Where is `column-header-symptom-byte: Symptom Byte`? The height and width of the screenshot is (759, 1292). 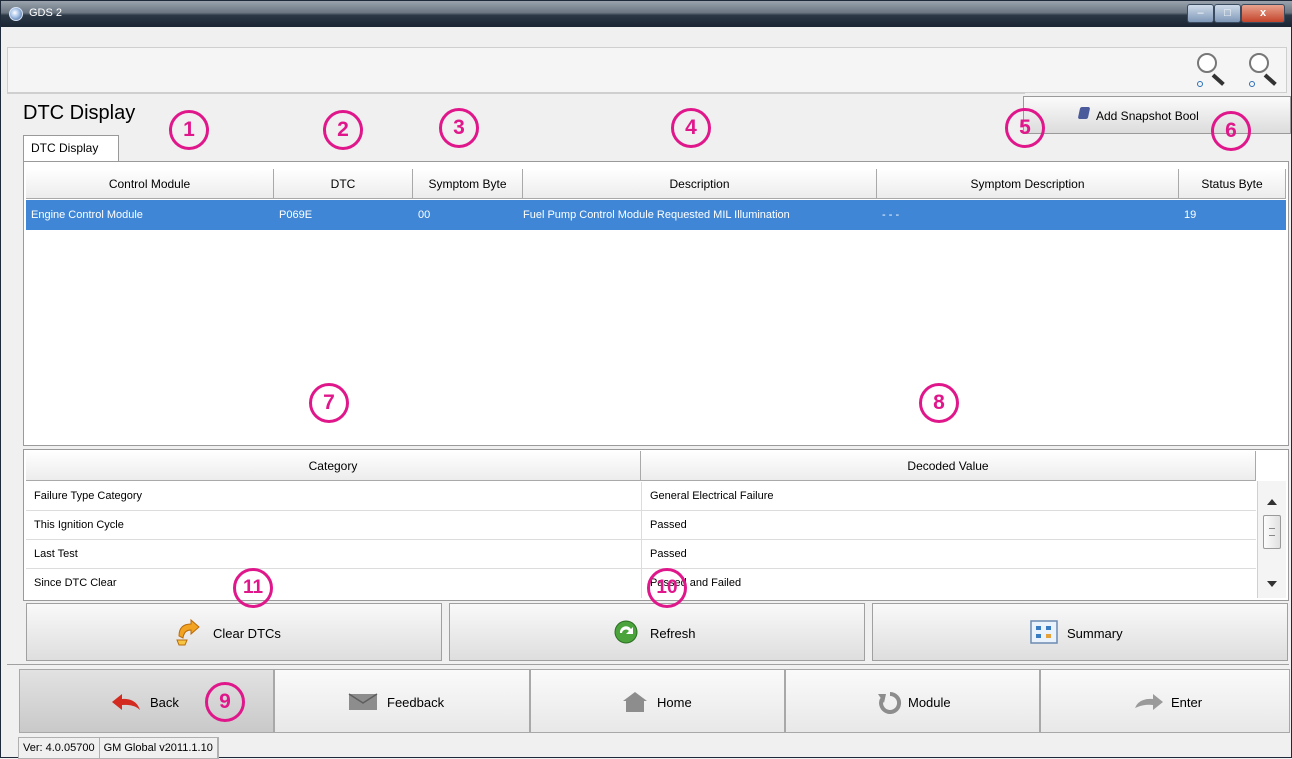
column-header-symptom-byte: Symptom Byte is located at coordinates (468, 184).